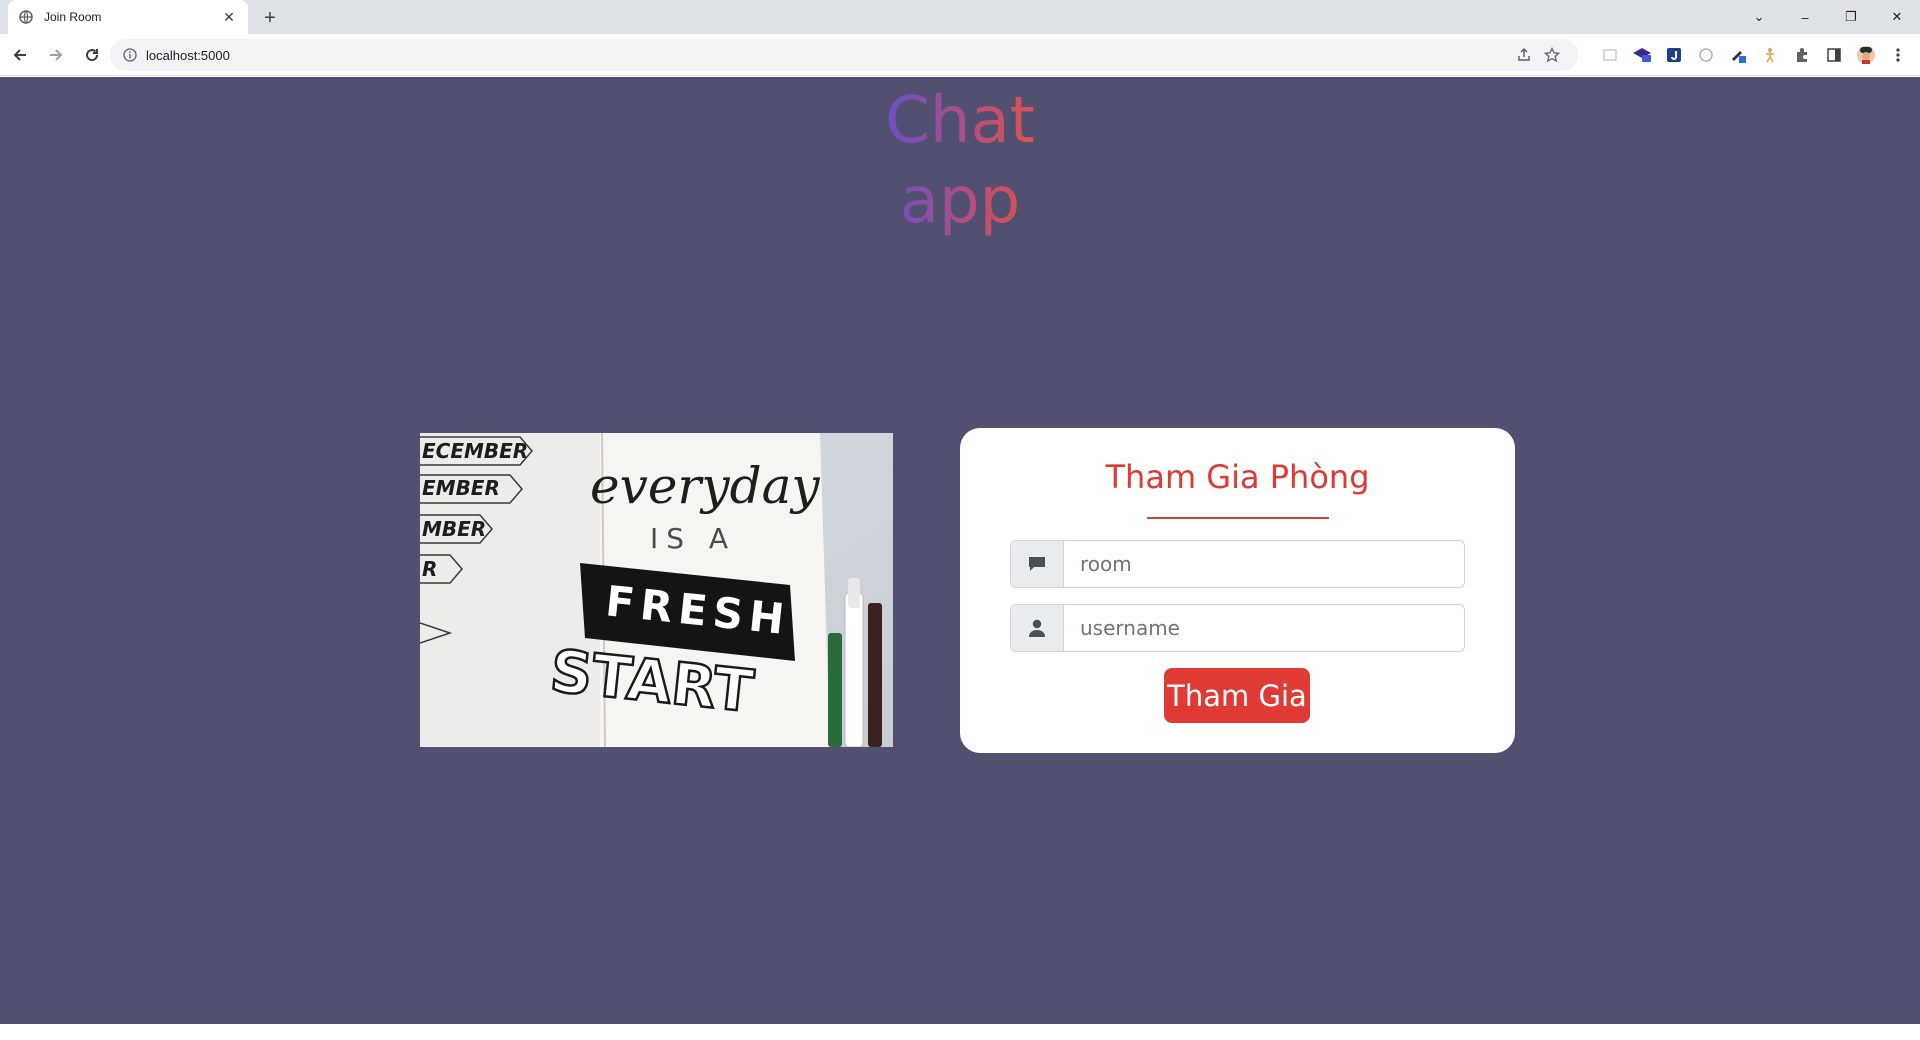 The image size is (1920, 1040). What do you see at coordinates (73, 17) in the screenshot?
I see `tab-title: Join Room` at bounding box center [73, 17].